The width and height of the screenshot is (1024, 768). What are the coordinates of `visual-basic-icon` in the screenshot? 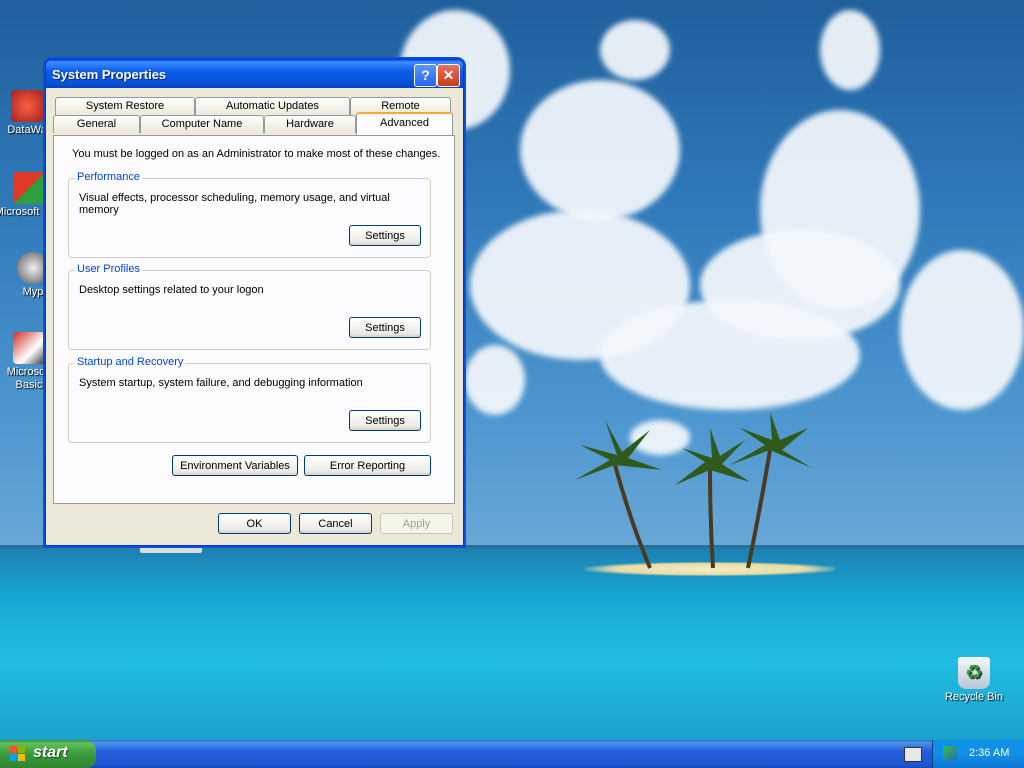 It's located at (29, 348).